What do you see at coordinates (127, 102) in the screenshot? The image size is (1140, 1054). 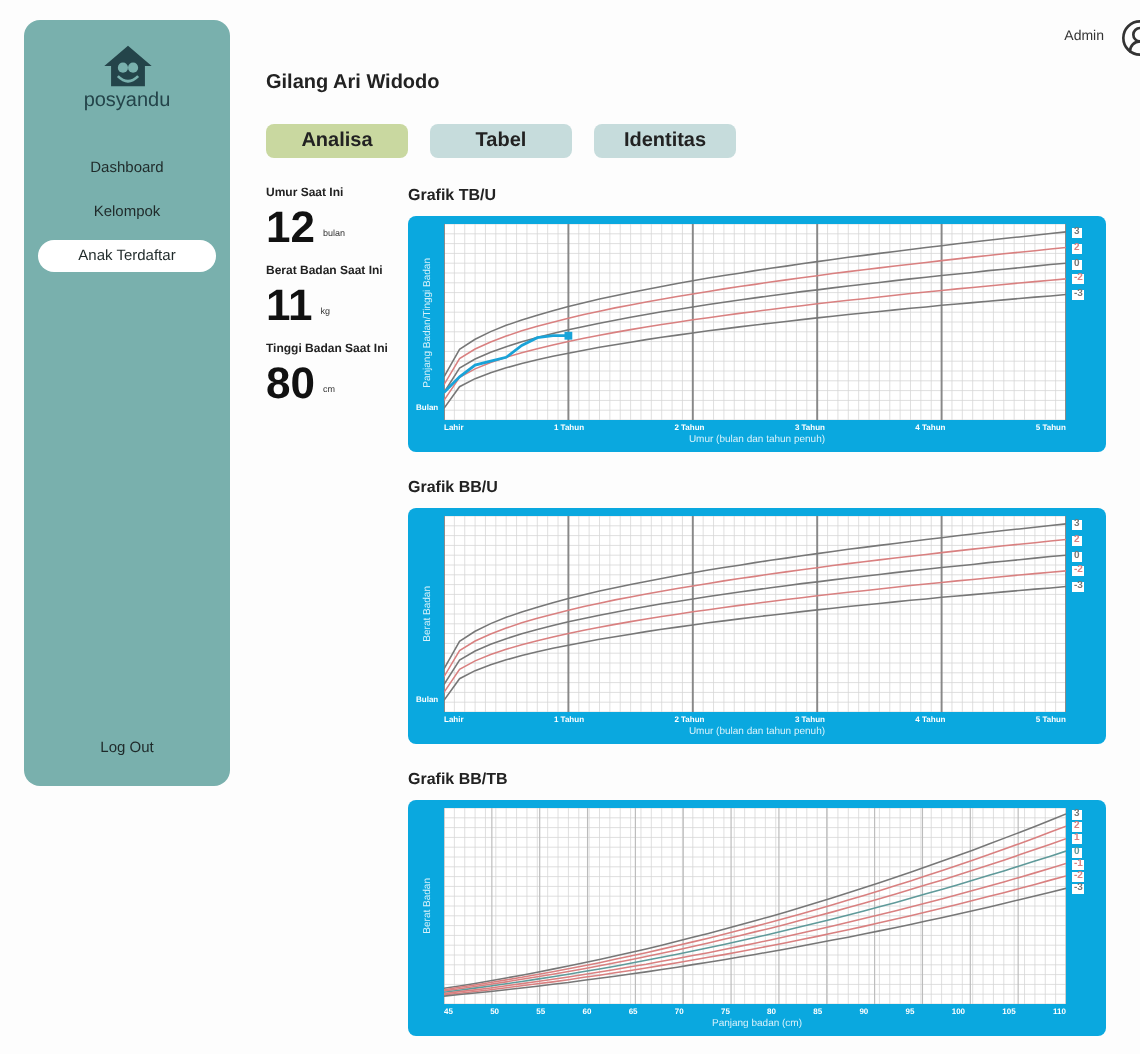 I see `brand-name: posyandu` at bounding box center [127, 102].